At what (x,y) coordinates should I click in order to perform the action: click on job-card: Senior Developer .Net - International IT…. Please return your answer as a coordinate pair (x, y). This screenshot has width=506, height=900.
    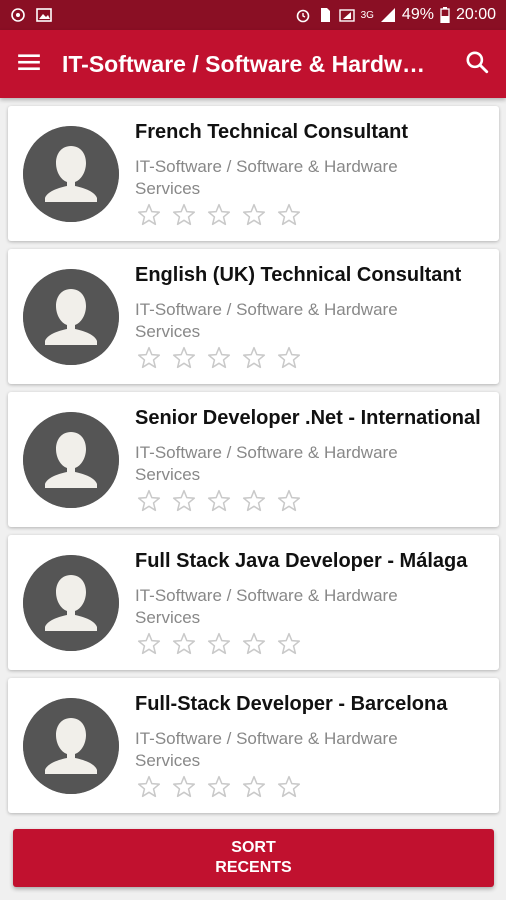
    Looking at the image, I should click on (253, 459).